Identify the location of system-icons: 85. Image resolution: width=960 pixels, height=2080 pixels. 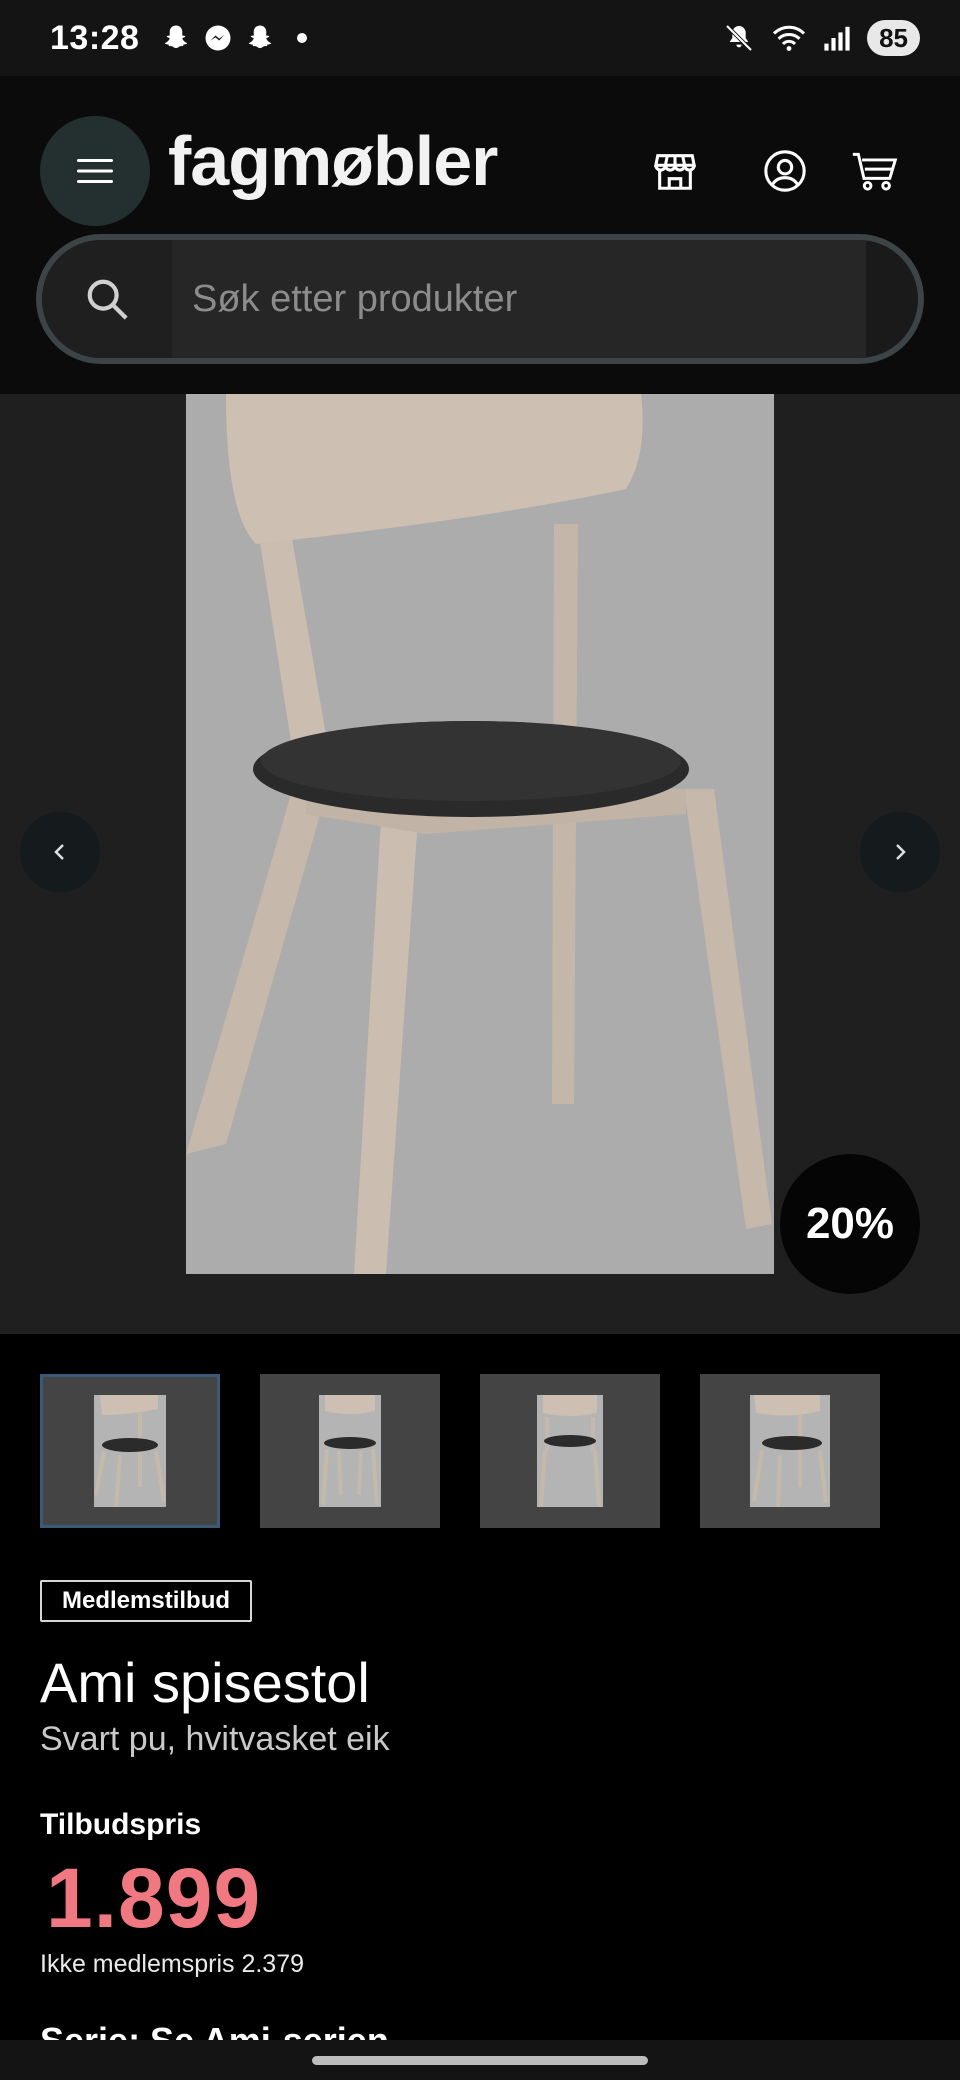
(821, 38).